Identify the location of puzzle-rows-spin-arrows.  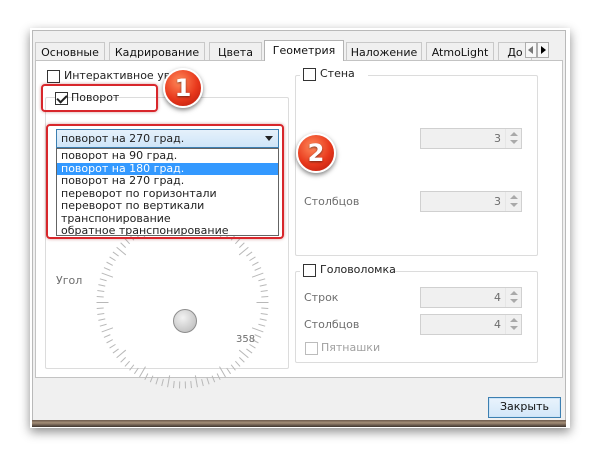
(513, 297).